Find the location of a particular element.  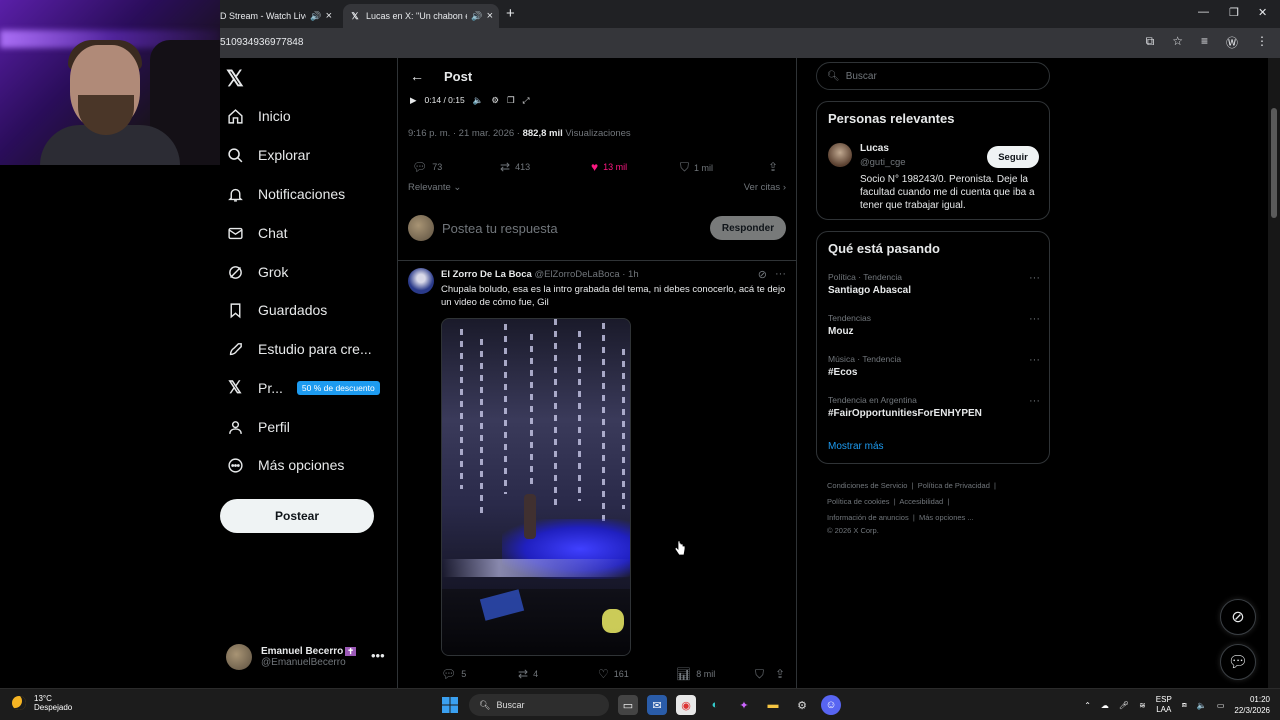

repost-action: ⇄ 4 is located at coordinates (528, 674).